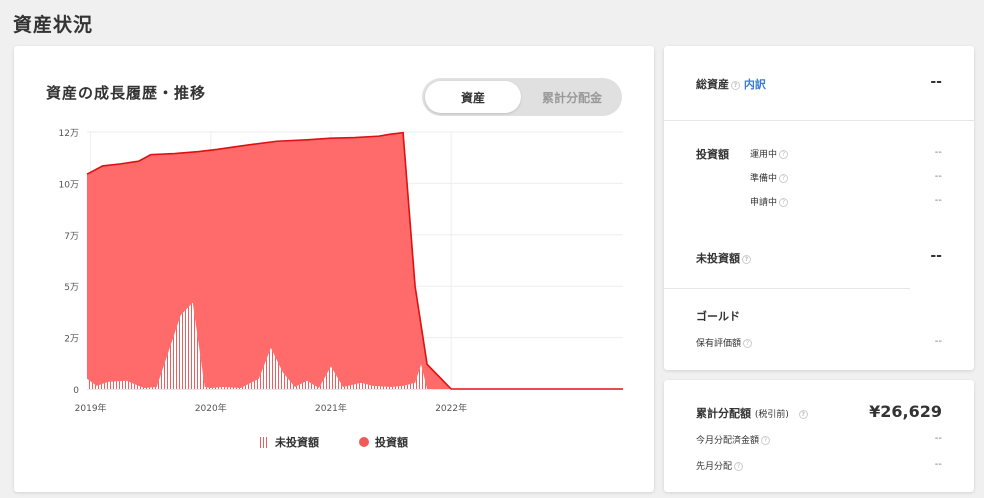 The image size is (984, 498). I want to click on legend-uninvested: 未投資額, so click(289, 442).